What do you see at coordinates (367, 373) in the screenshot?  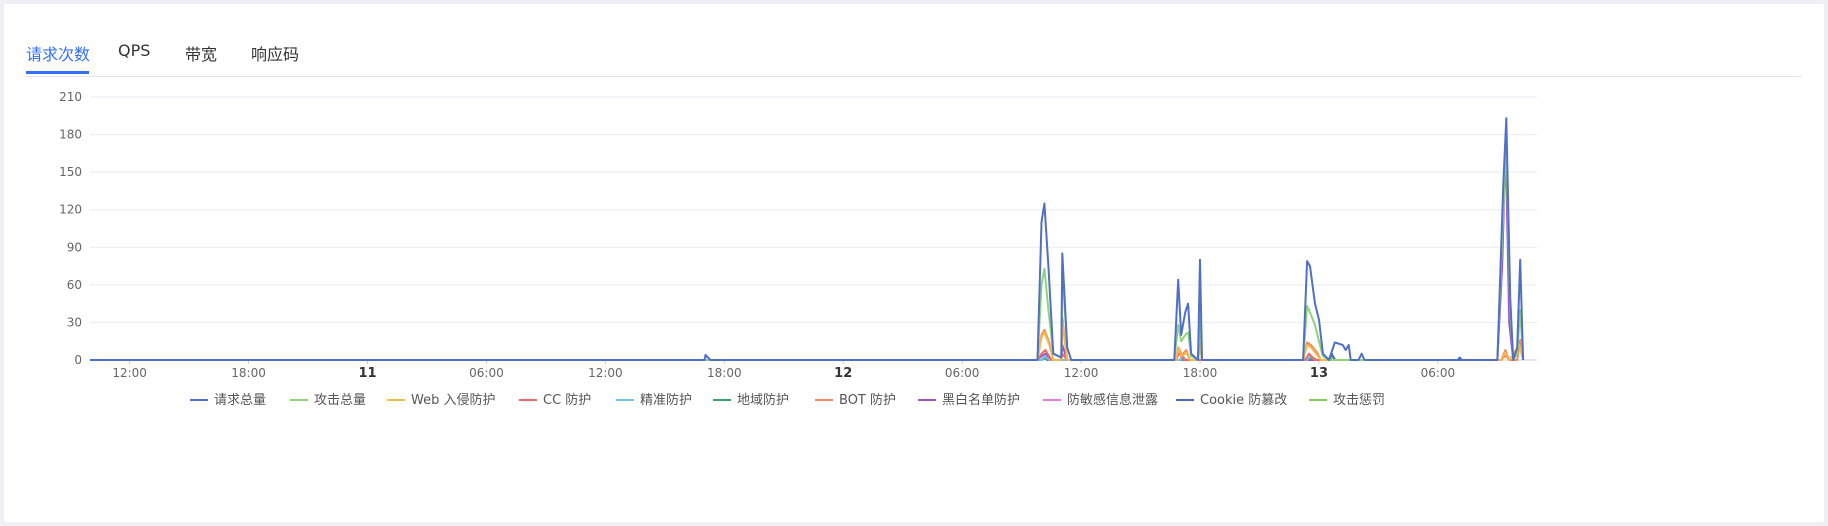 I see `x-tick-label: 11` at bounding box center [367, 373].